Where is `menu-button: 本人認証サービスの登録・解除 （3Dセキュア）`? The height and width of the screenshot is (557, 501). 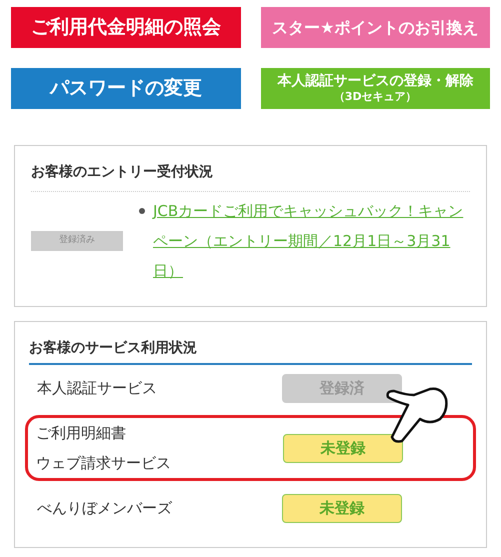
menu-button: 本人認証サービスの登録・解除 （3Dセキュア） is located at coordinates (375, 88).